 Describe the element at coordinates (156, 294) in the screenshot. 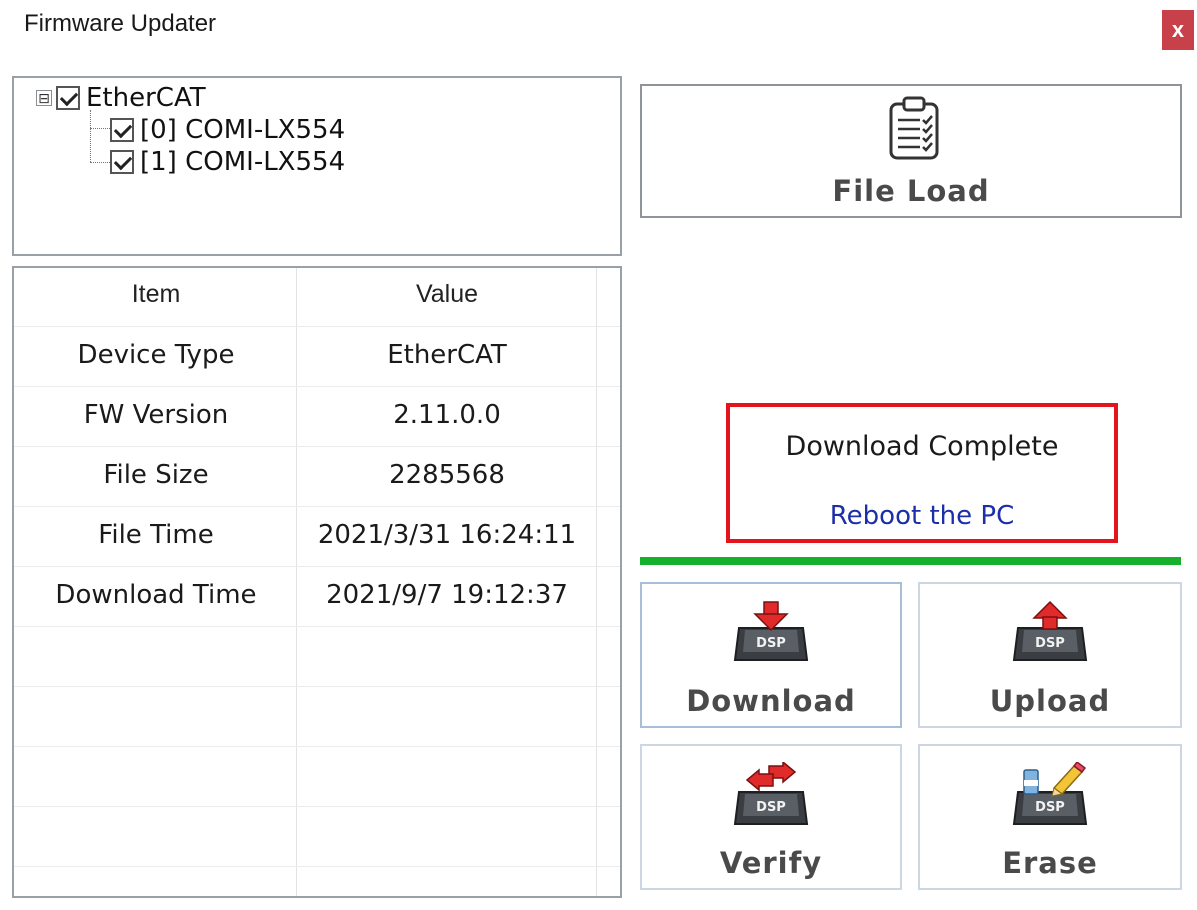

I see `column-header-item: Item` at that location.